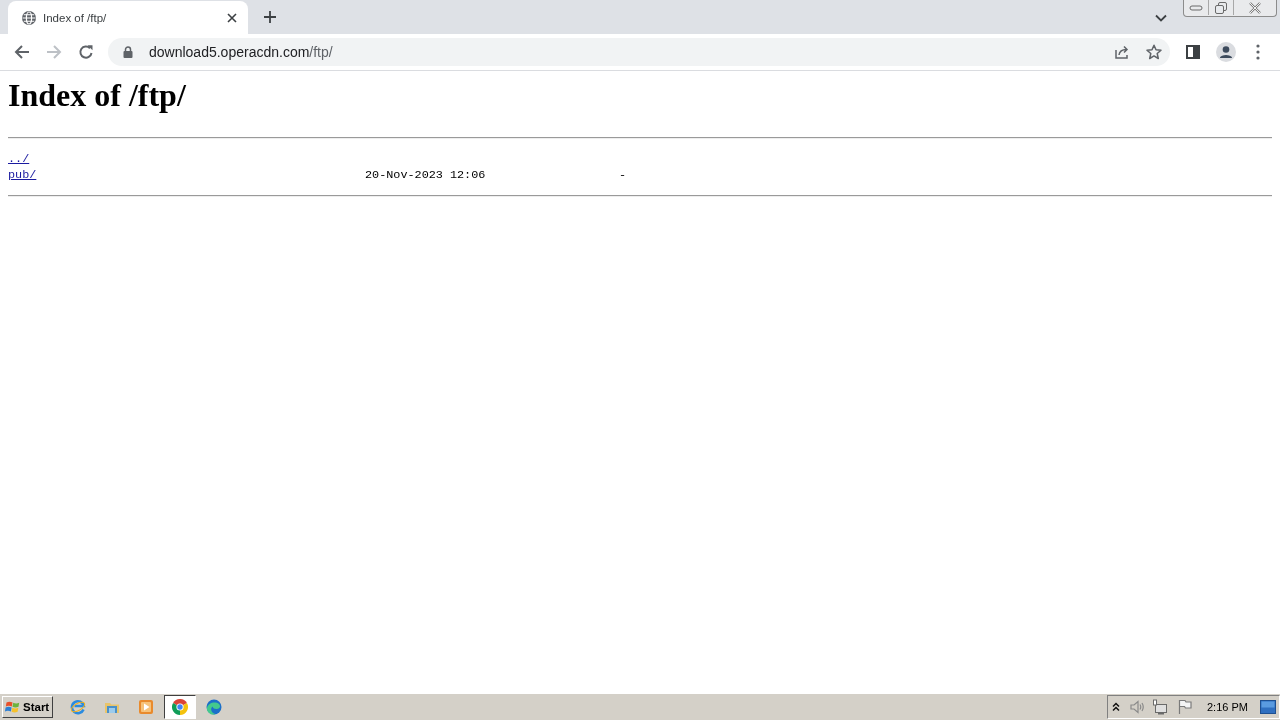  What do you see at coordinates (1161, 18) in the screenshot?
I see `chevron-down-icon` at bounding box center [1161, 18].